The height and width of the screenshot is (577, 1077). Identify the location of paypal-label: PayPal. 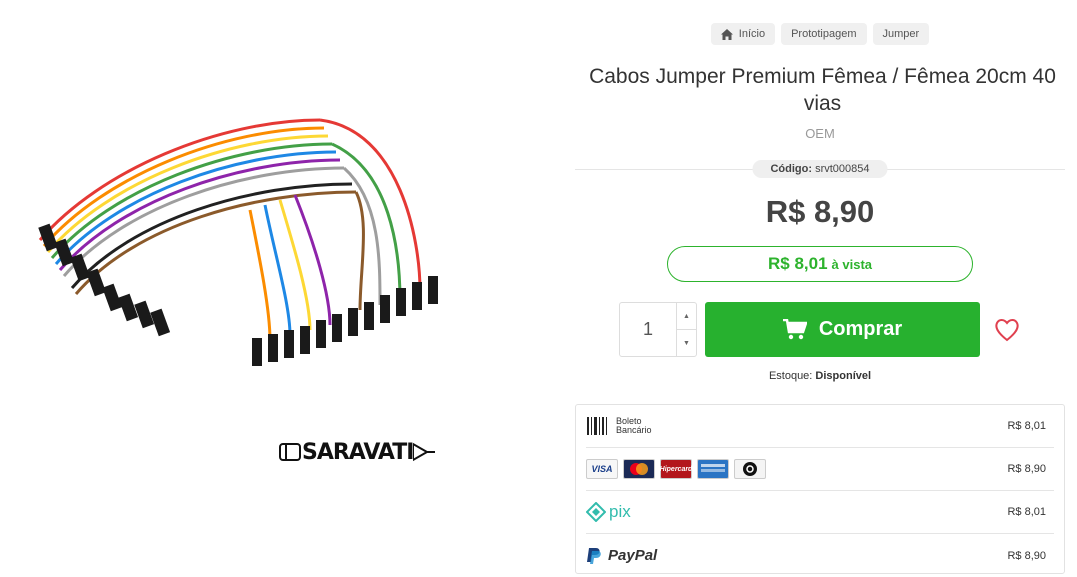
(633, 555).